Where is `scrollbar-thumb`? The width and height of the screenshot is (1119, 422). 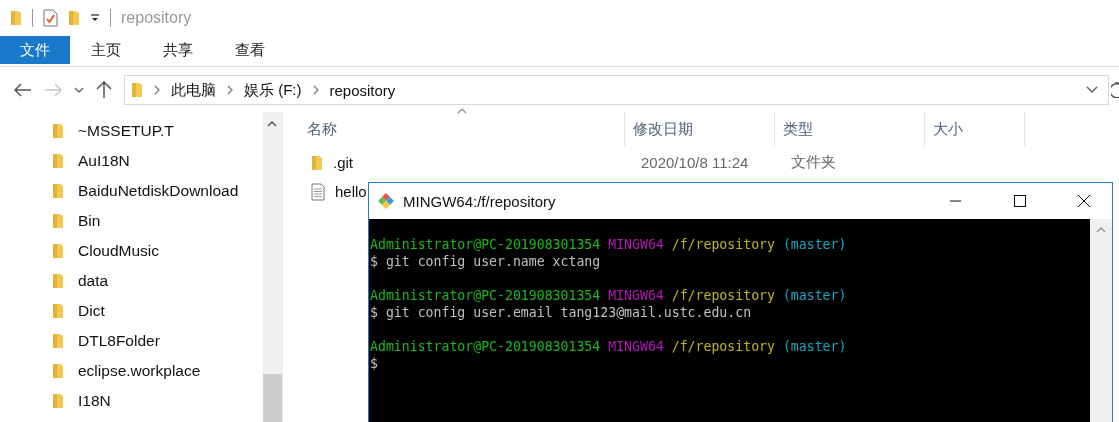
scrollbar-thumb is located at coordinates (272, 398).